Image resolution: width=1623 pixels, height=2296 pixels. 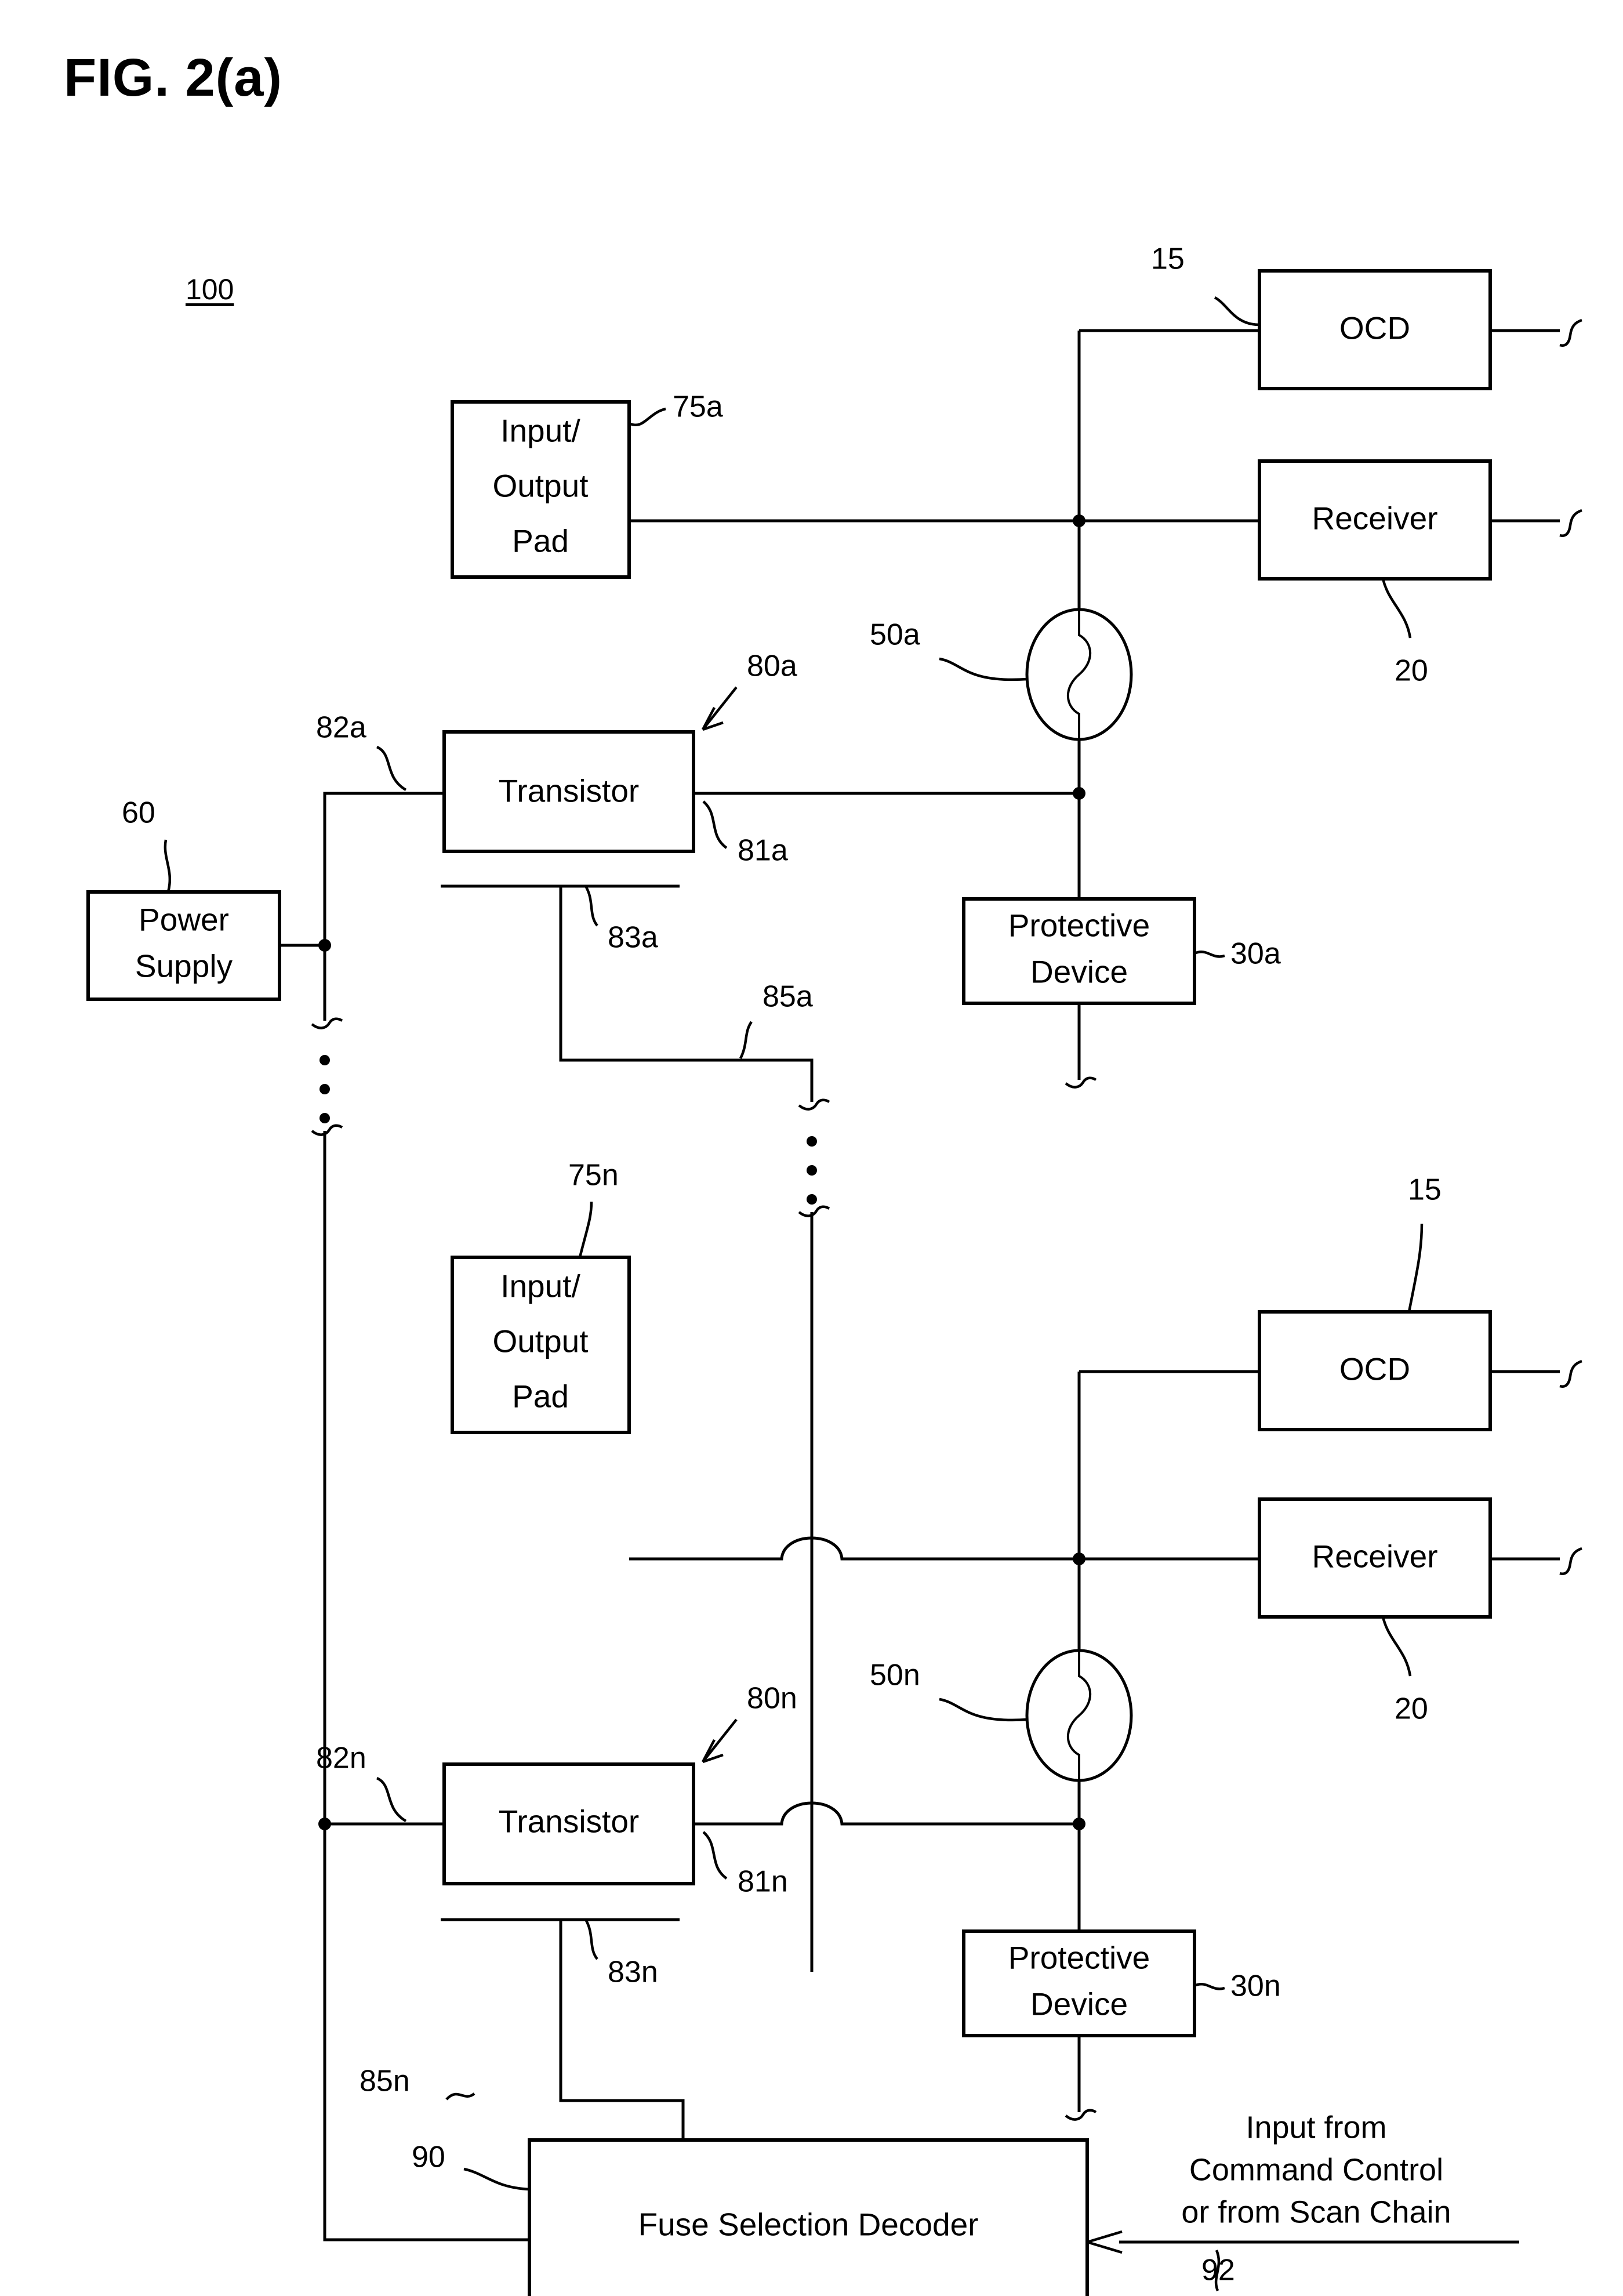 I want to click on break-squiggle-receiver-a-output, so click(x=1571, y=523).